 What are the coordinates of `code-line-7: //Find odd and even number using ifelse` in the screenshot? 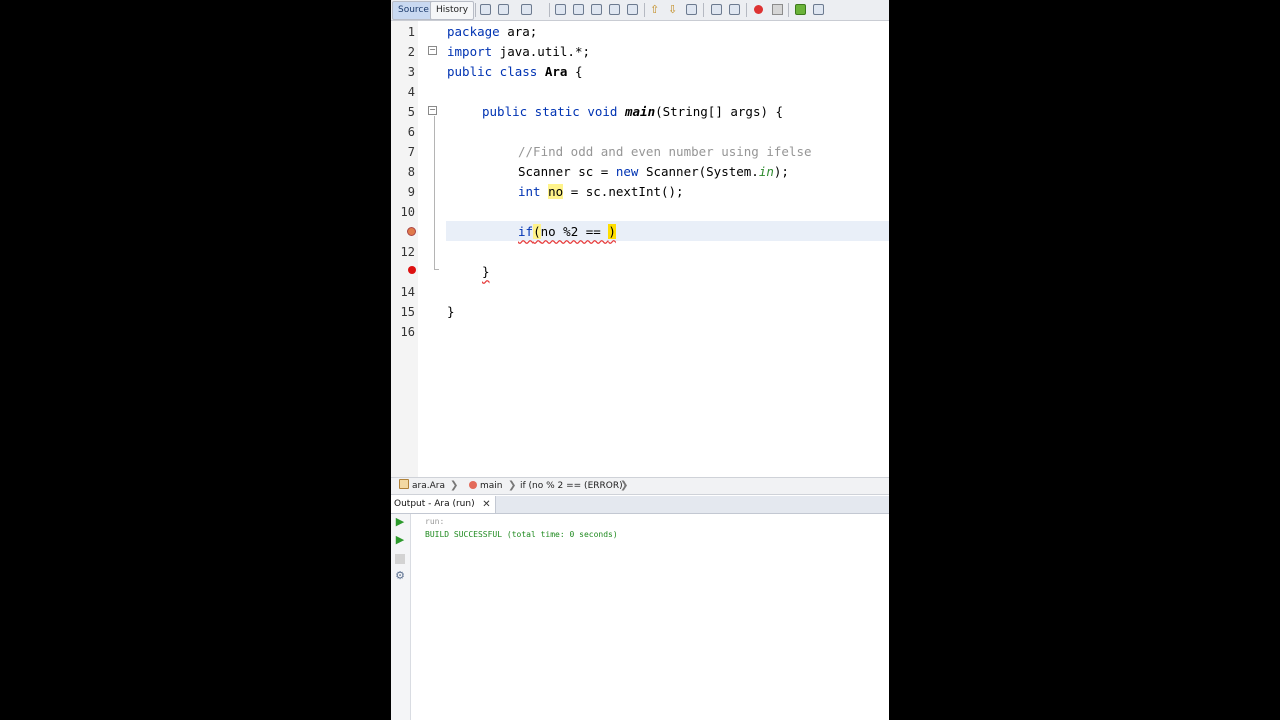 It's located at (665, 151).